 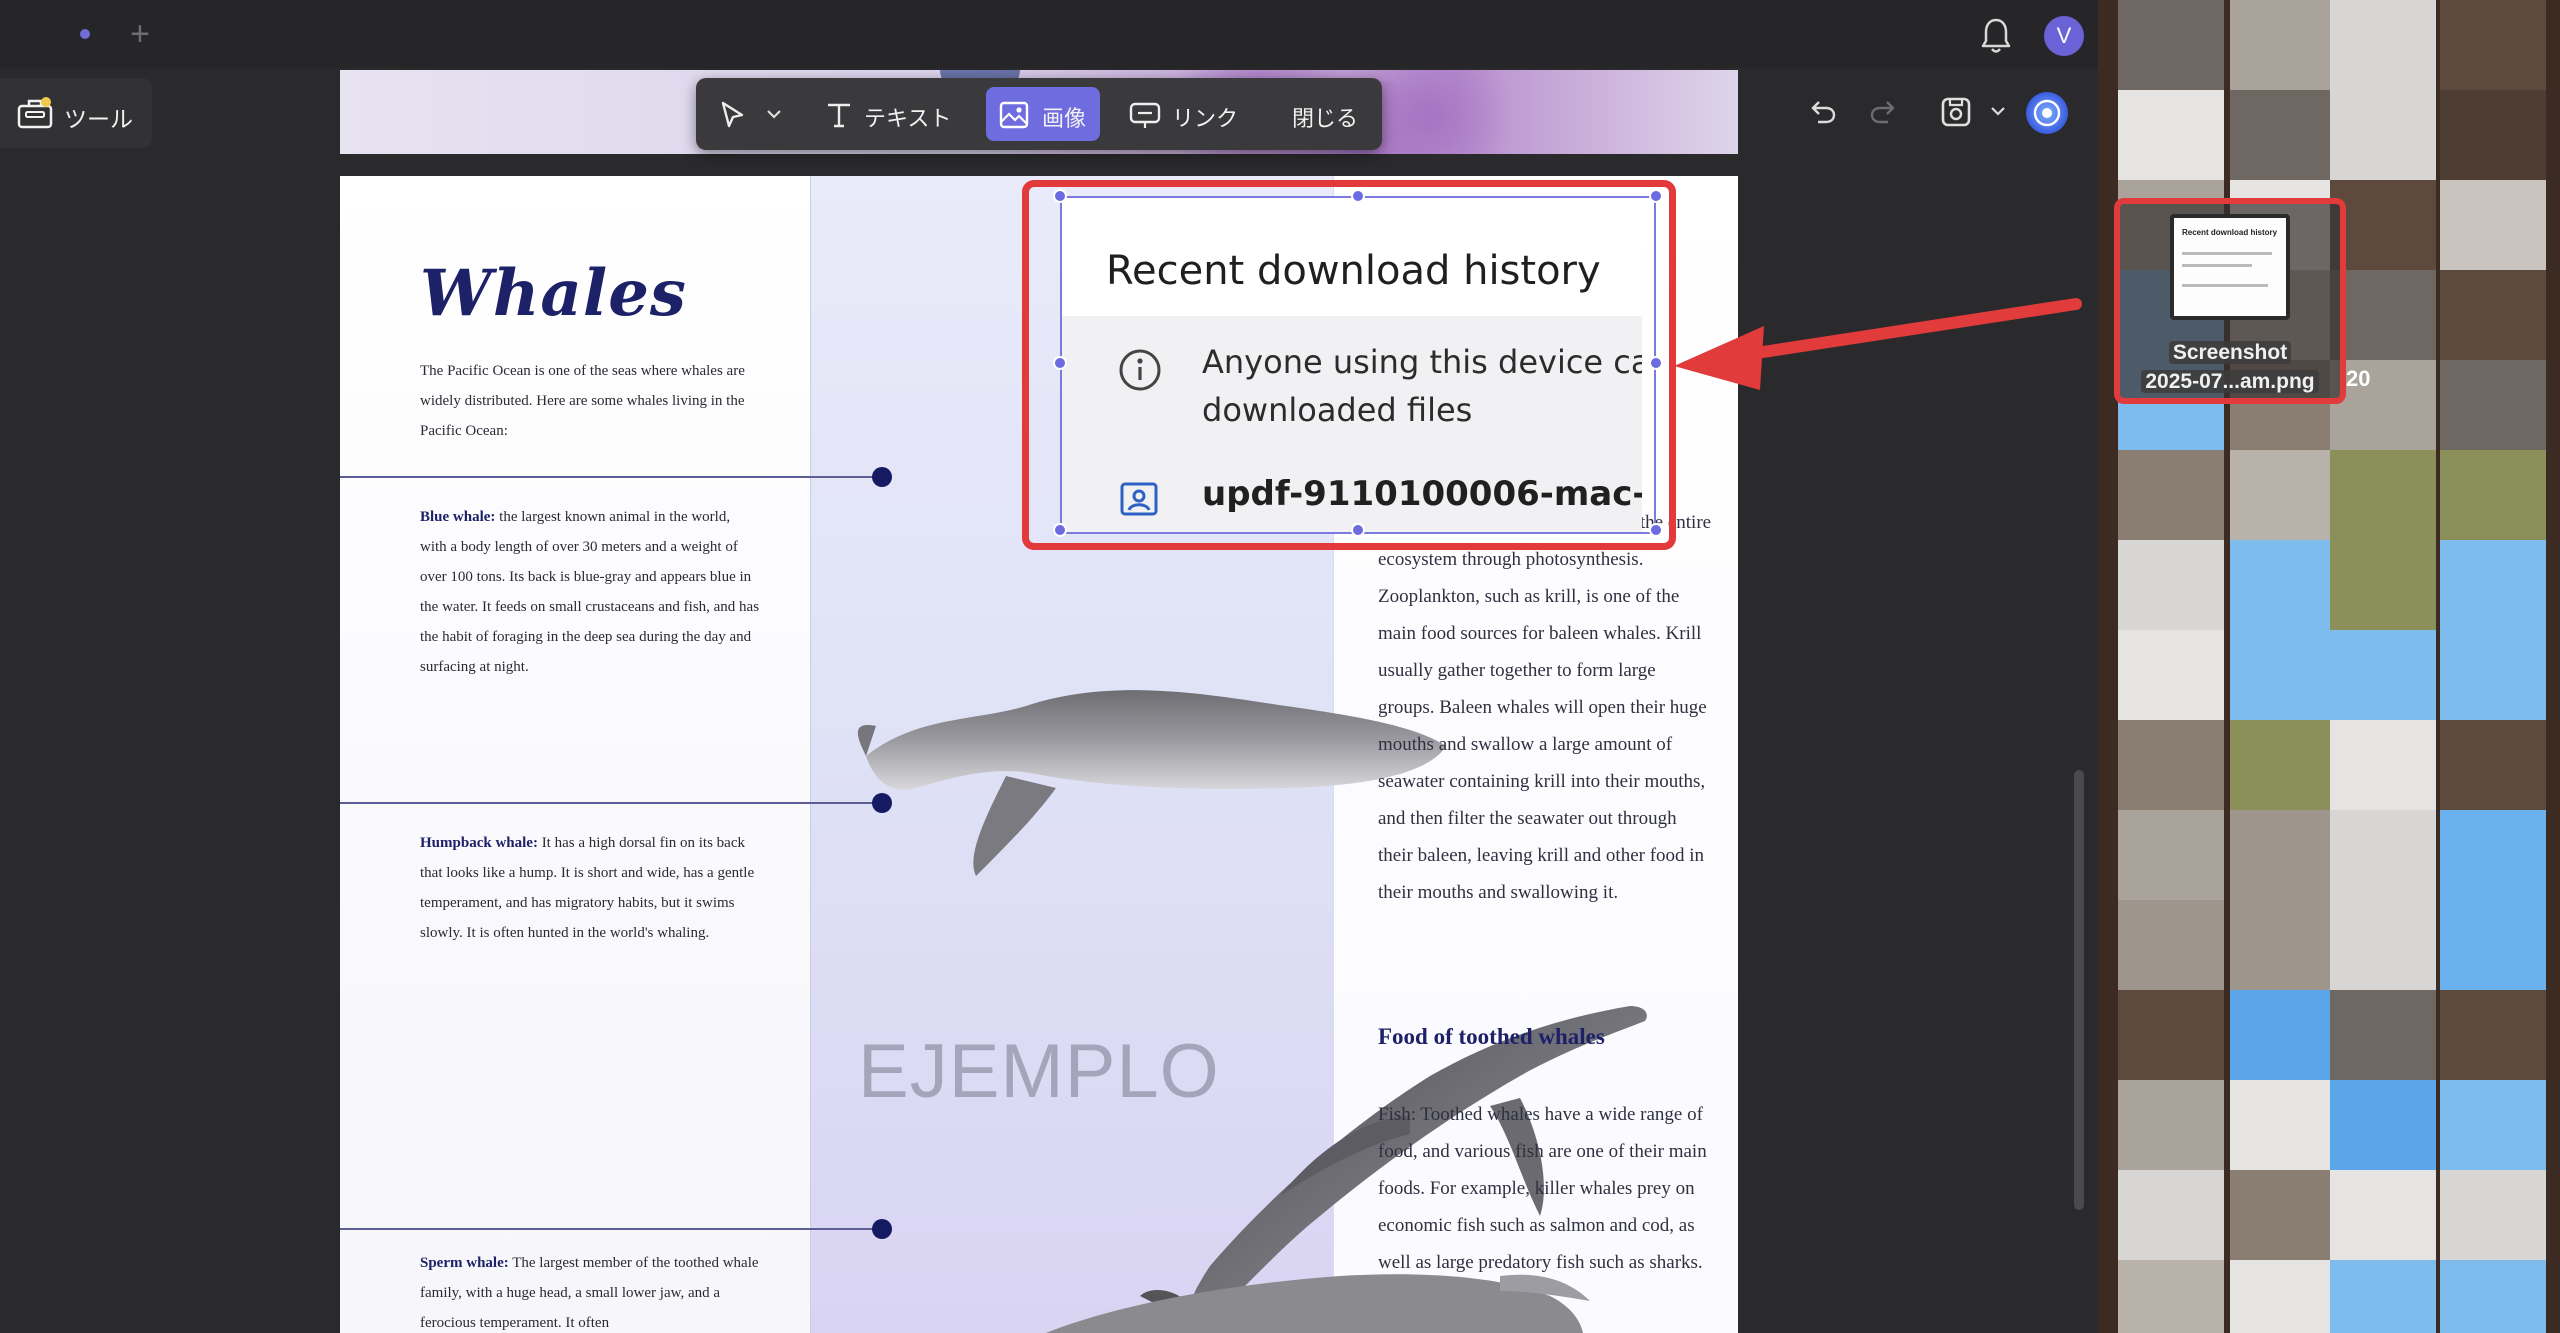 What do you see at coordinates (1014, 115) in the screenshot?
I see `image-icon` at bounding box center [1014, 115].